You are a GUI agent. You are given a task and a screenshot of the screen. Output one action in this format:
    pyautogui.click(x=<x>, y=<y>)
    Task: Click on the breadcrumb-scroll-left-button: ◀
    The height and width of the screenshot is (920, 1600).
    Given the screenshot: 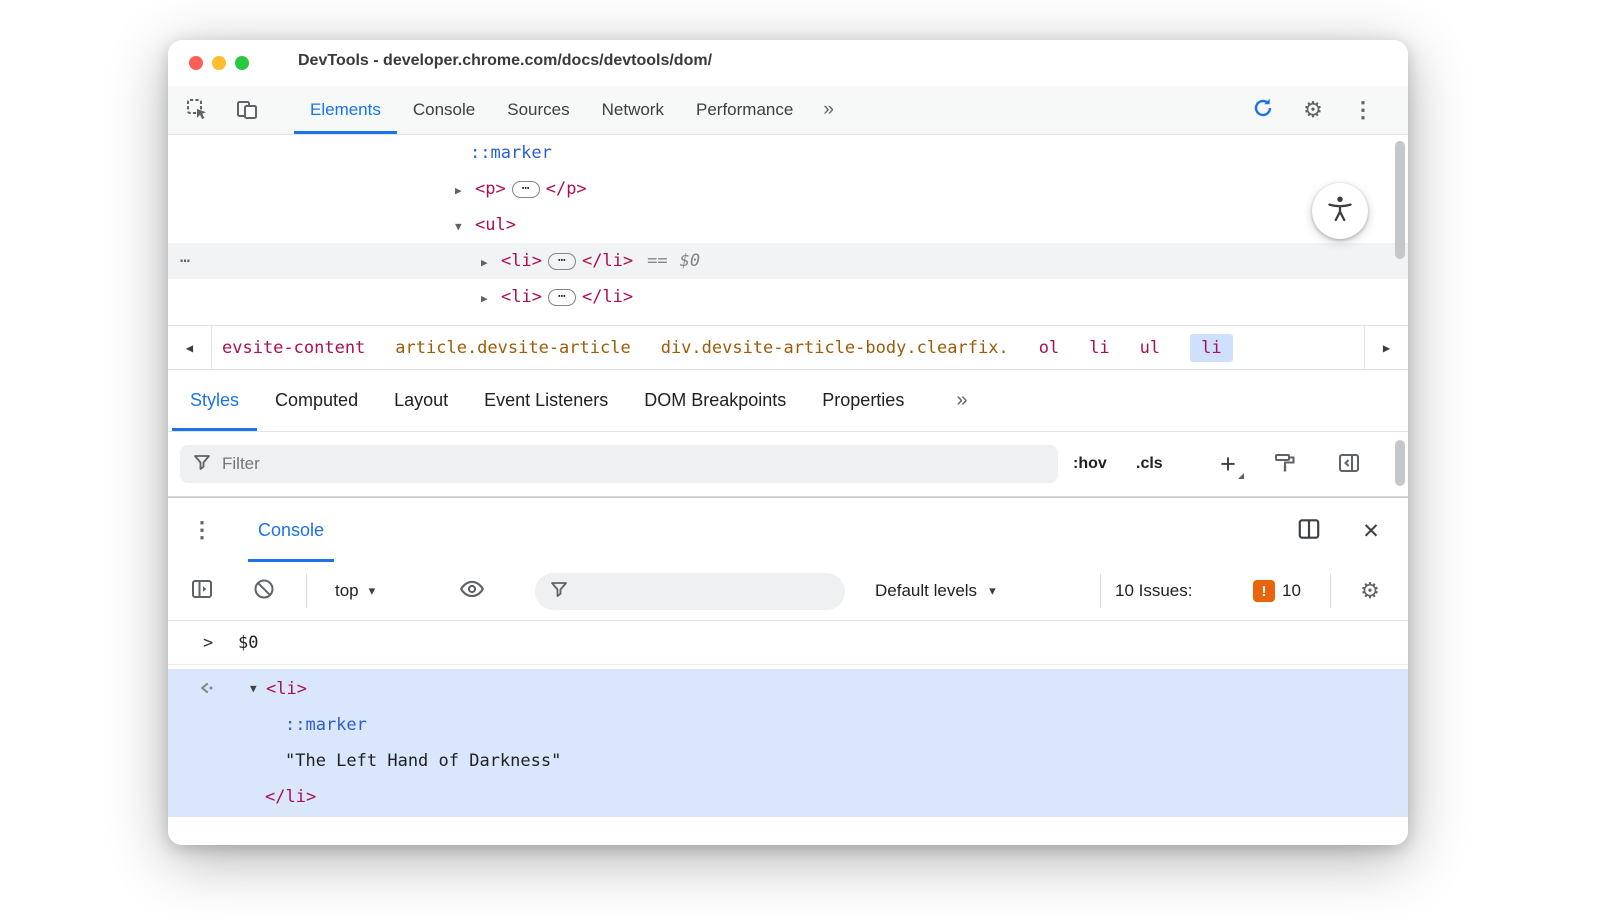 What is the action you would take?
    pyautogui.click(x=190, y=347)
    